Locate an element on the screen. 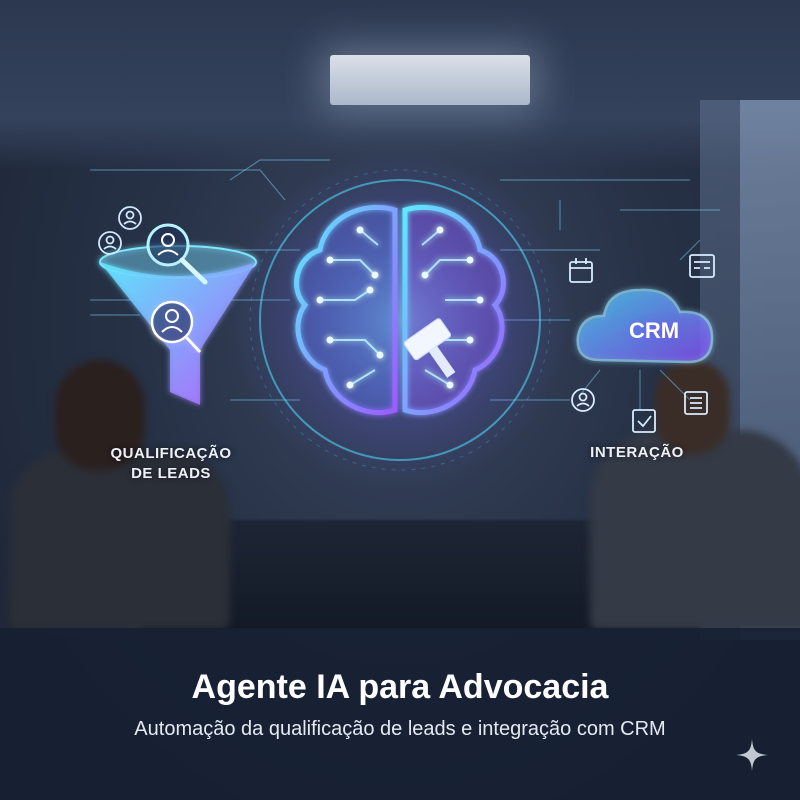 This screenshot has height=800, width=800. crm-label: CRM is located at coordinates (654, 330).